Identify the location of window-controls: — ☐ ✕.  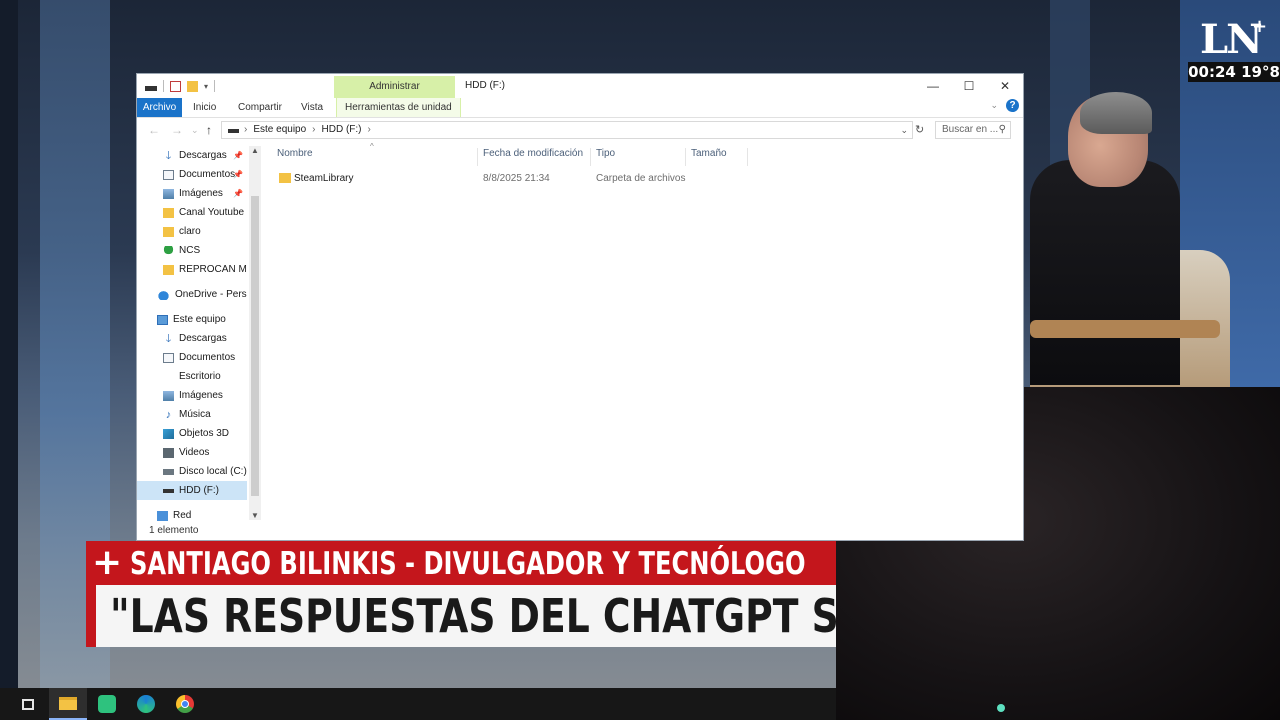
(969, 86).